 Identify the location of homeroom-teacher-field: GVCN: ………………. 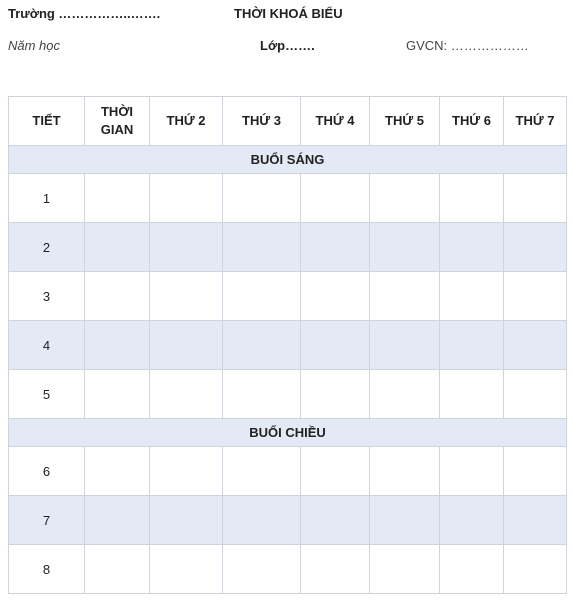
(467, 45).